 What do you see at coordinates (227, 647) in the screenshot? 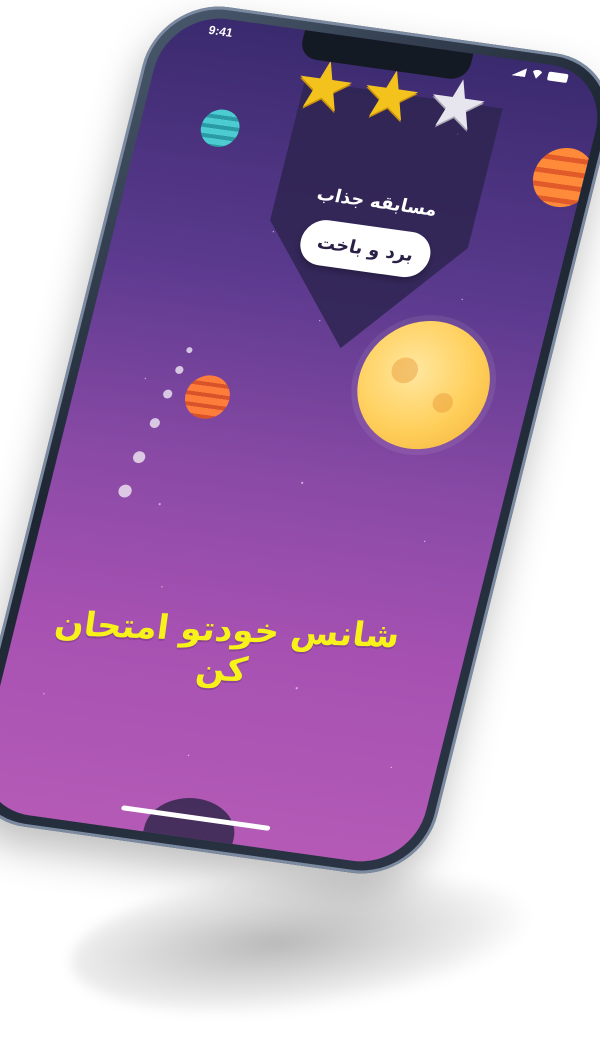
I see `headline: شانس خودتو امتحان کن` at bounding box center [227, 647].